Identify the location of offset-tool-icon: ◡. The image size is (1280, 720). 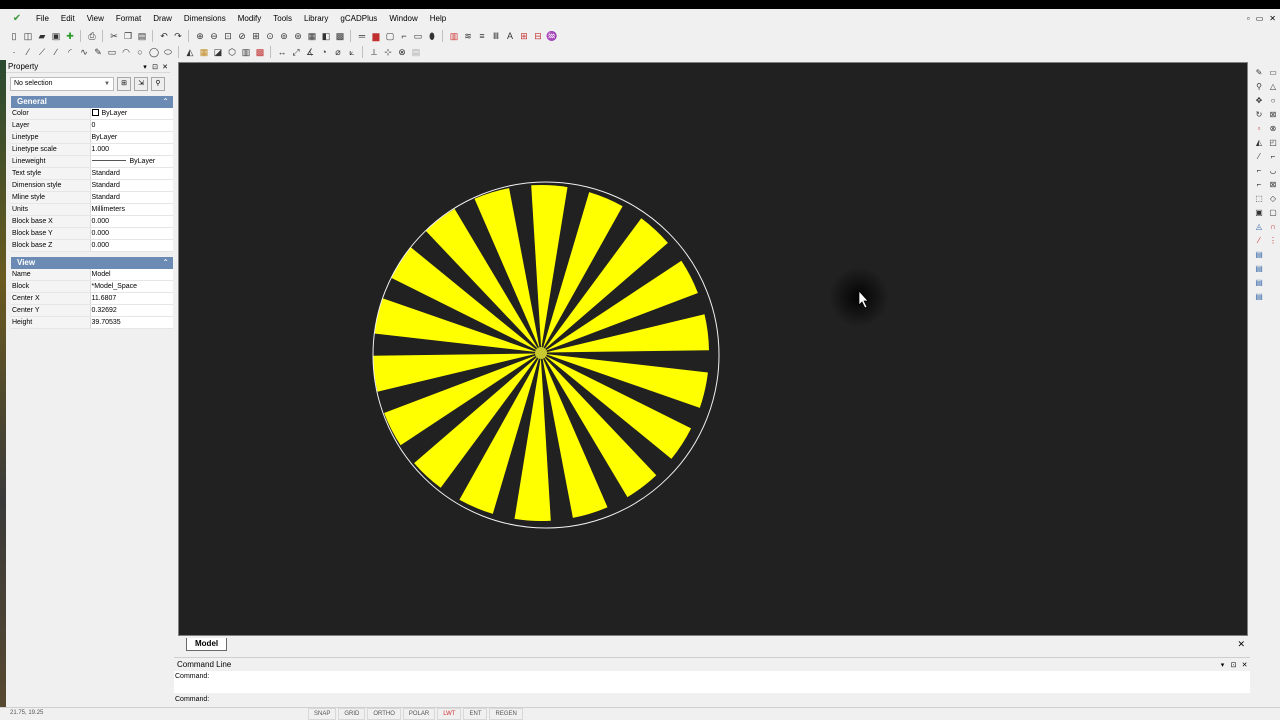
(1273, 171).